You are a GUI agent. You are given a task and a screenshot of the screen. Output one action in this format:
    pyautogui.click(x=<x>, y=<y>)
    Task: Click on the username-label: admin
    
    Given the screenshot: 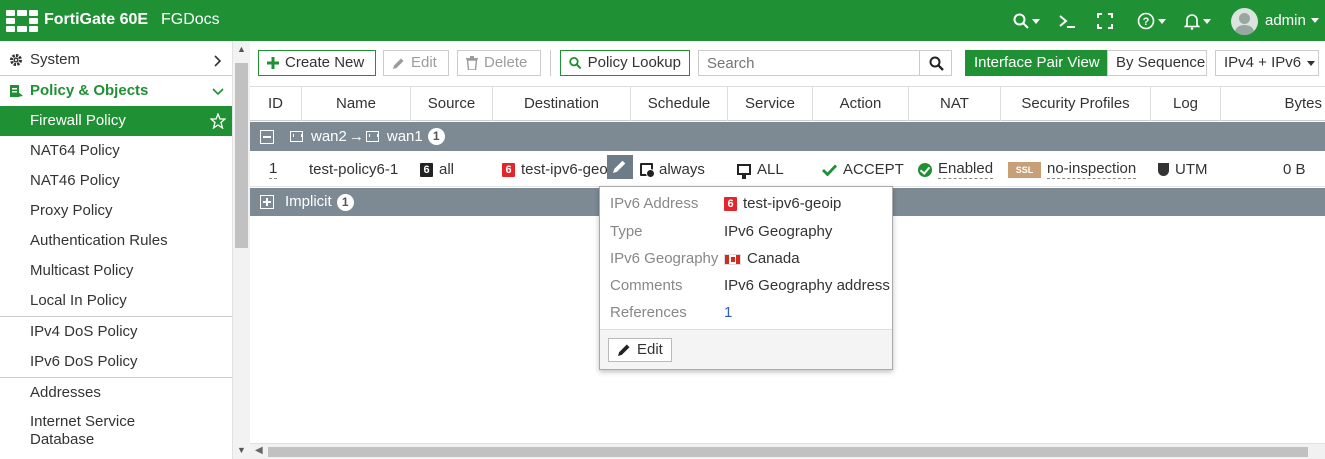 What is the action you would take?
    pyautogui.click(x=1285, y=20)
    